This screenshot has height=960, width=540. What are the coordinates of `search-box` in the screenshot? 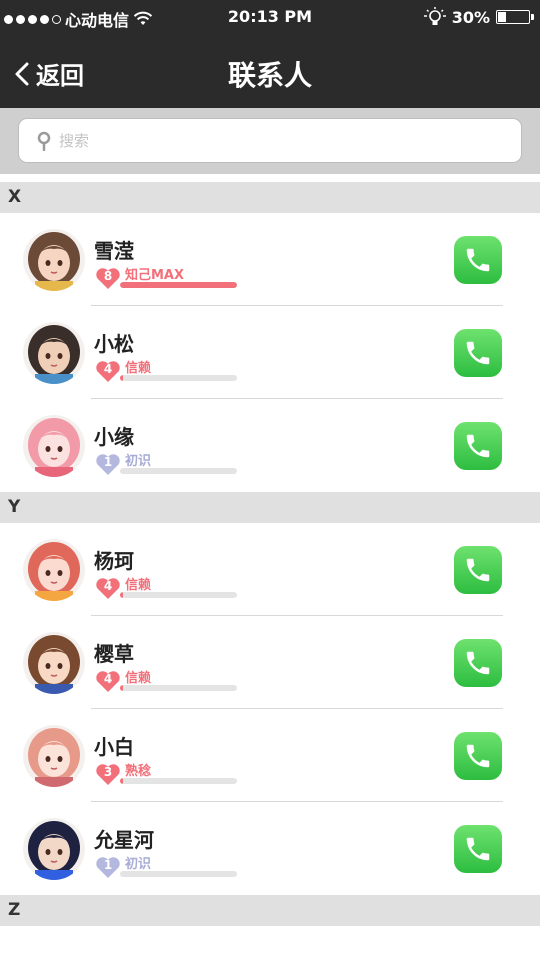 It's located at (270, 140).